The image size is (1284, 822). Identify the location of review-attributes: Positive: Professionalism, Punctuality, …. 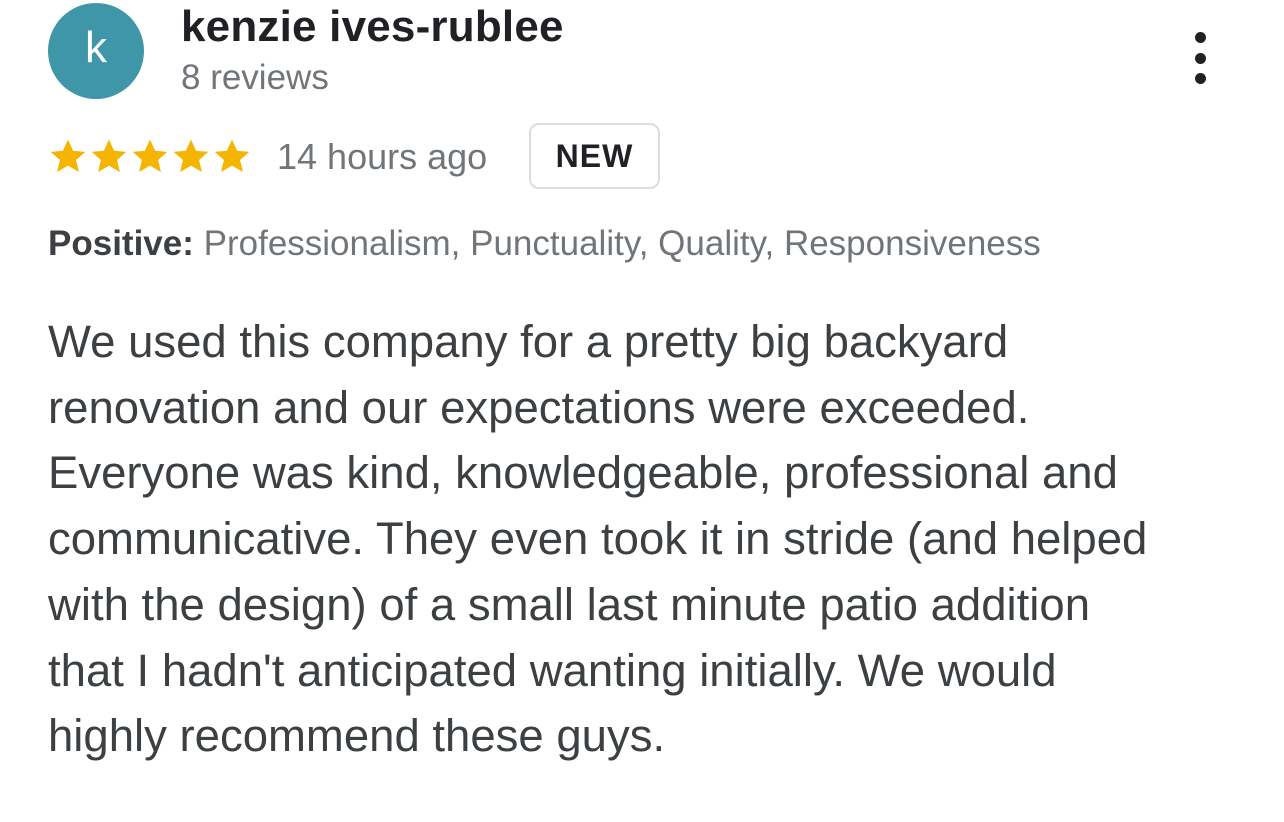
(544, 244).